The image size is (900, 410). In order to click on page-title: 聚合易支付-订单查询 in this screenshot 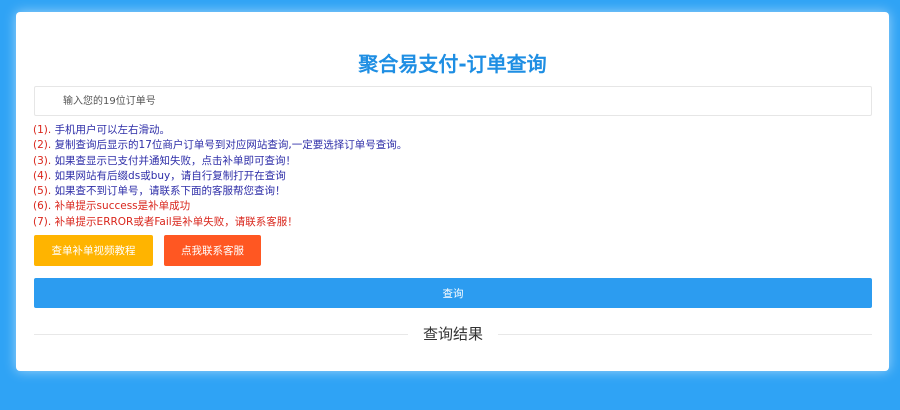, I will do `click(452, 64)`.